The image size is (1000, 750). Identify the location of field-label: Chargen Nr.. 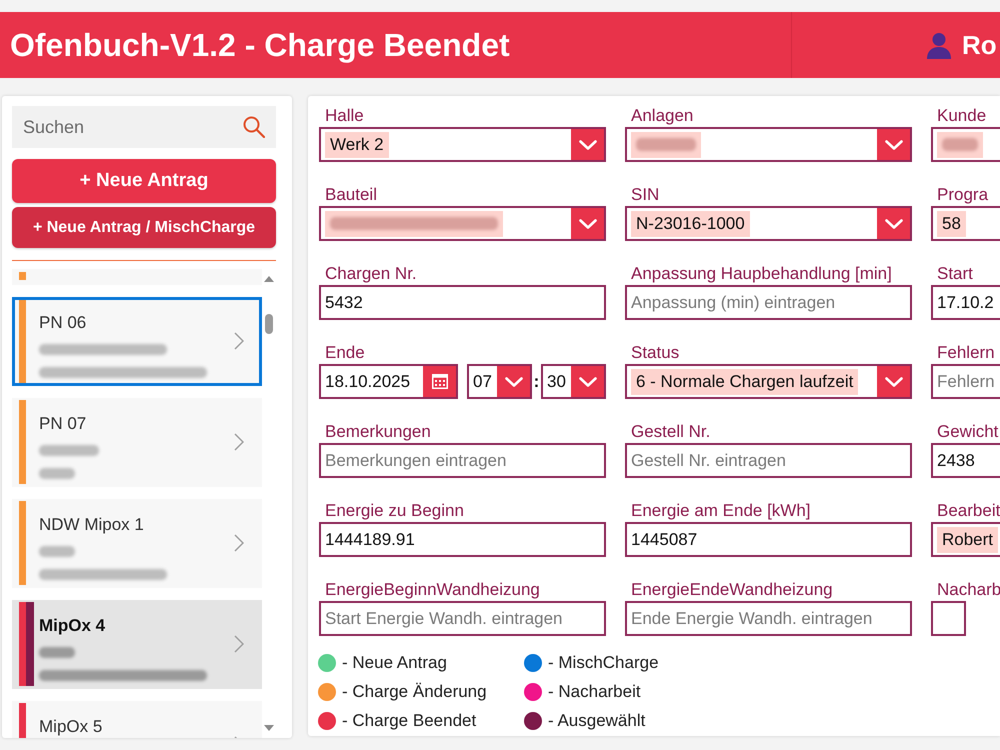
(371, 274).